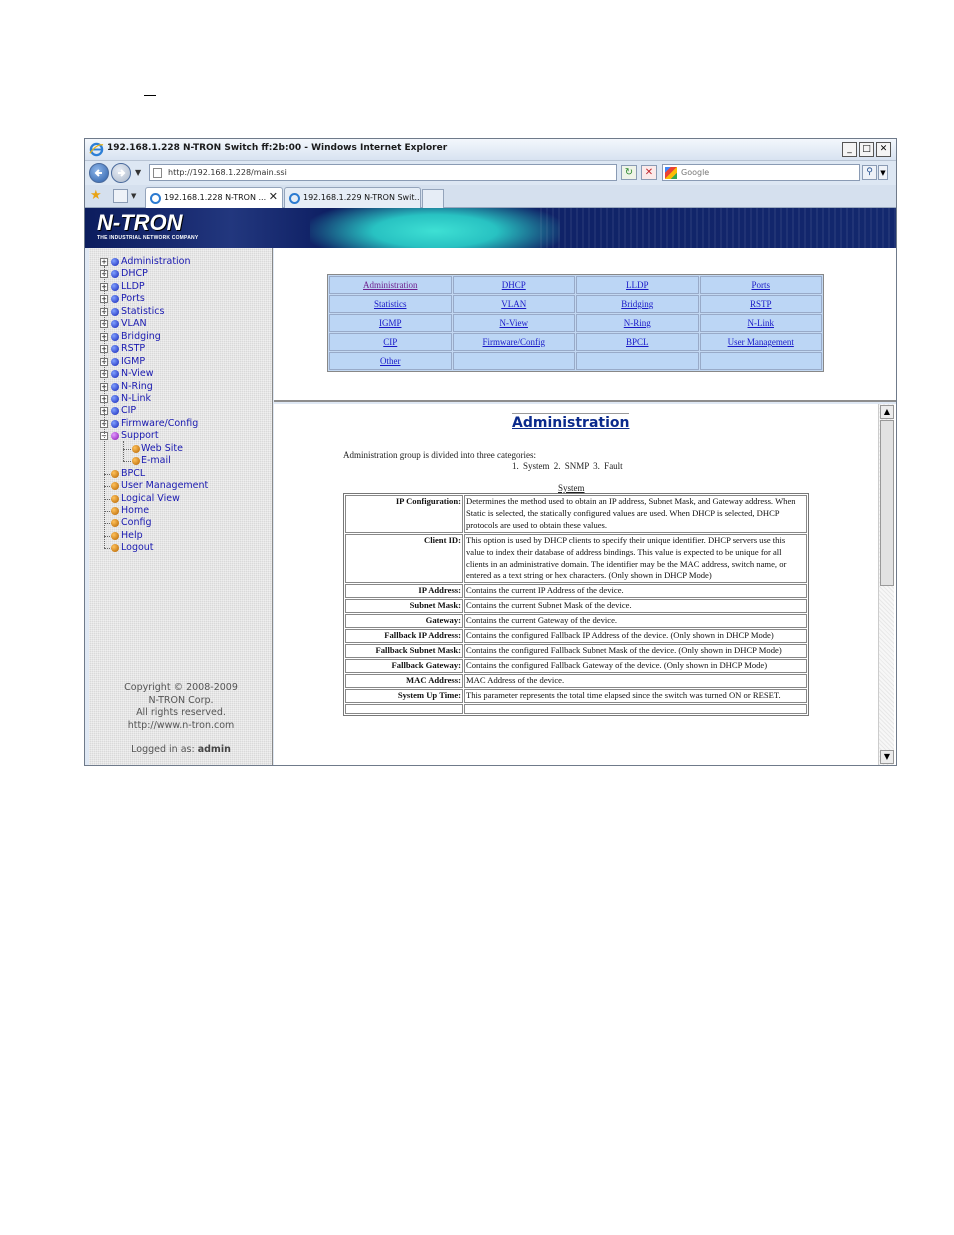 The height and width of the screenshot is (1235, 954). Describe the element at coordinates (629, 172) in the screenshot. I see `refresh-button: ↻` at that location.